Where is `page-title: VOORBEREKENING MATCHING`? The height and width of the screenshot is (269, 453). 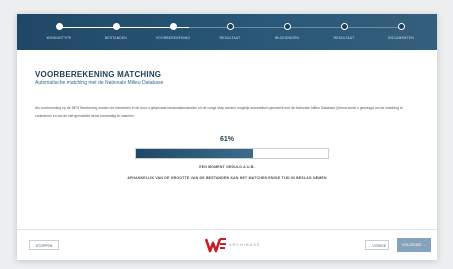
page-title: VOORBEREKENING MATCHING is located at coordinates (98, 74).